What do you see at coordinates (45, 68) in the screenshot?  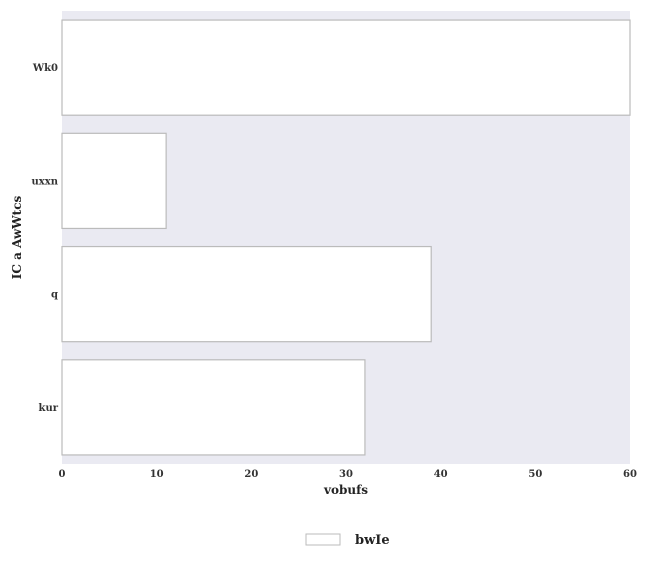 I see `y-tick-label: Wk0` at bounding box center [45, 68].